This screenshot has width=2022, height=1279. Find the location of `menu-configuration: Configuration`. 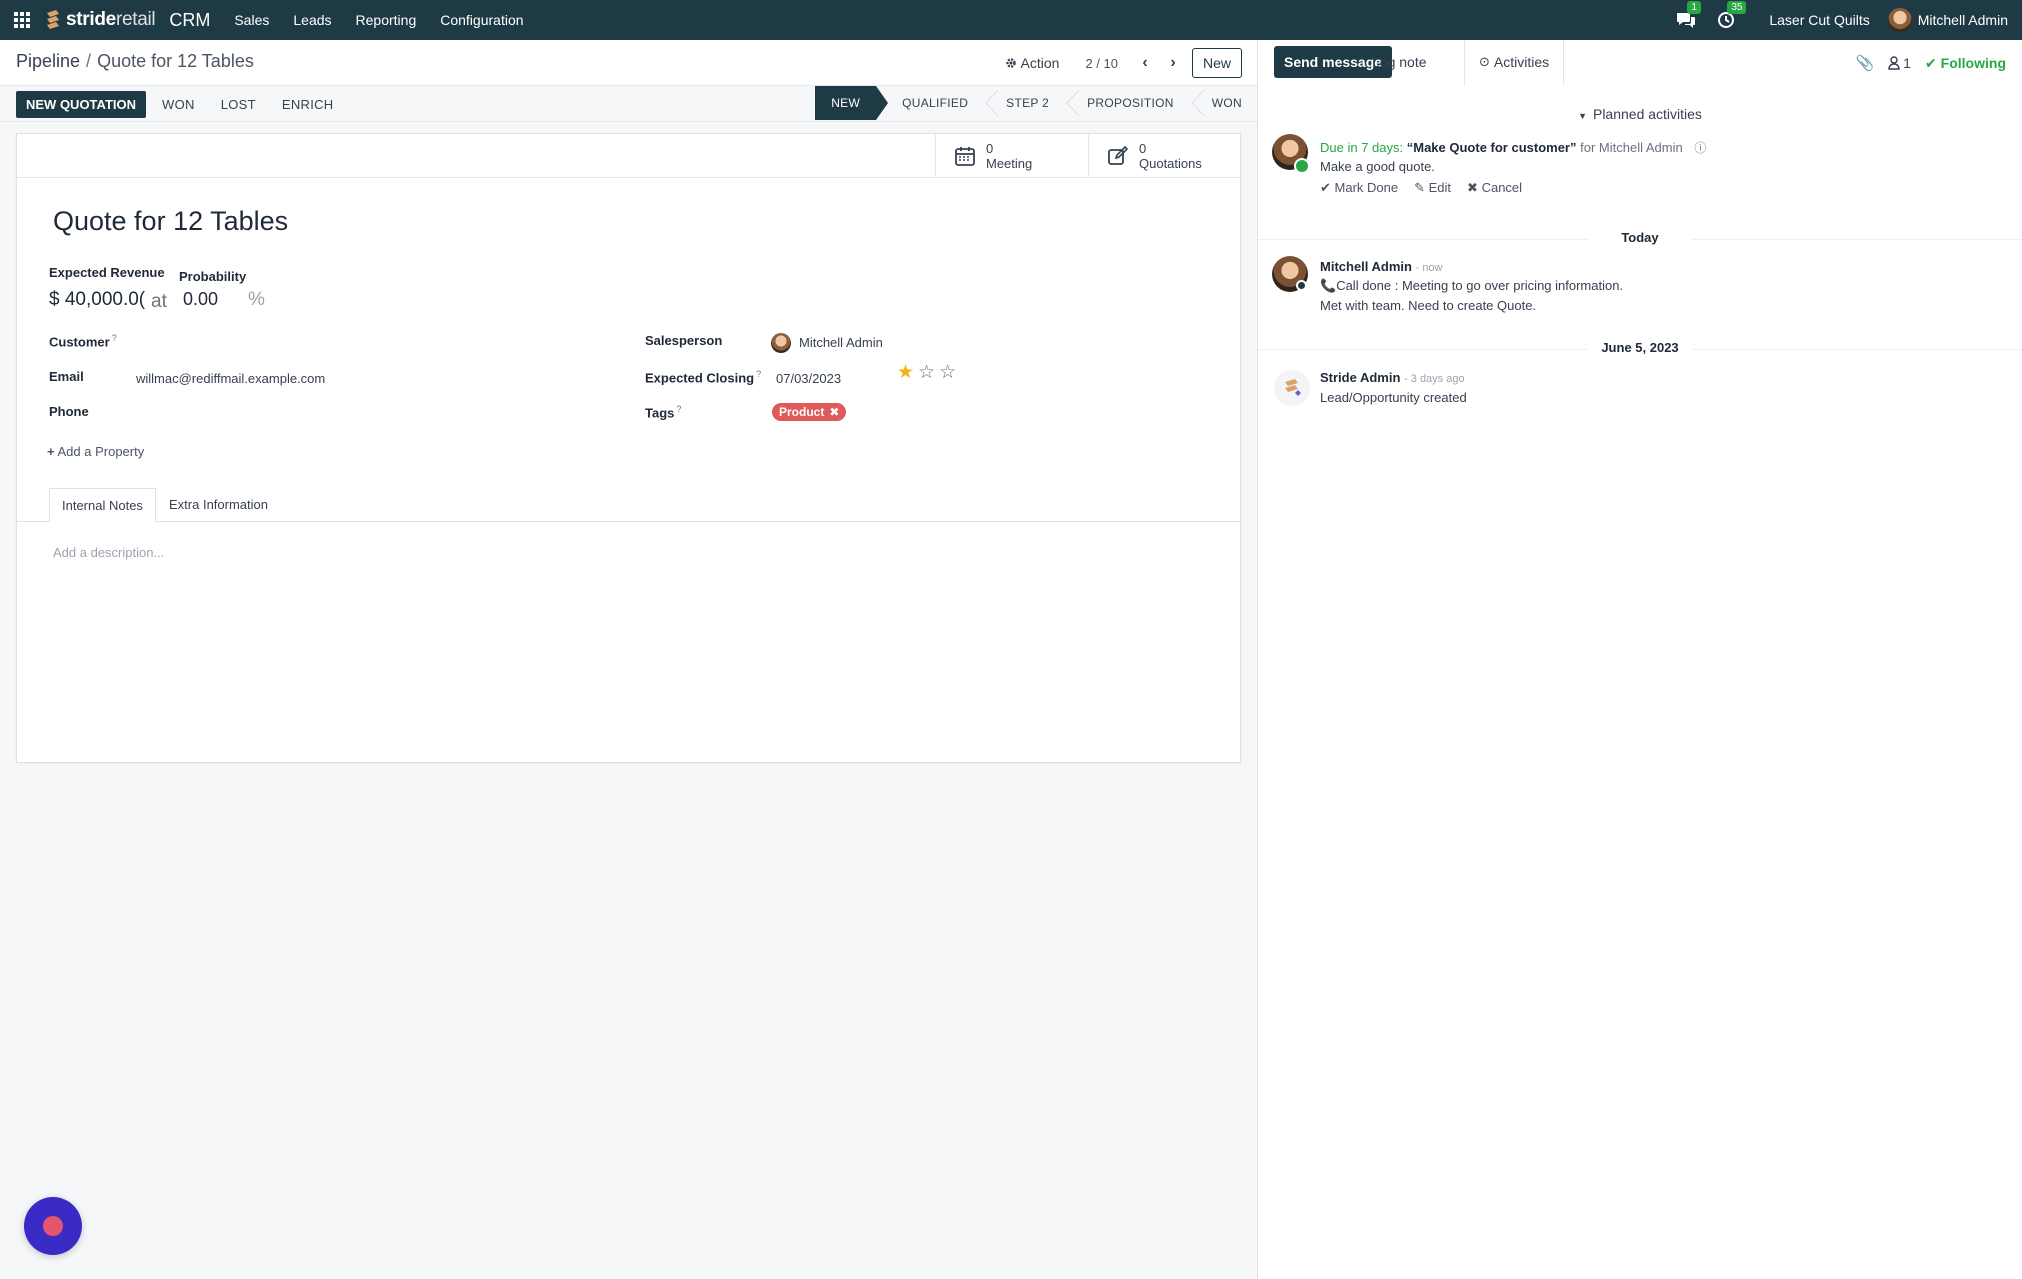

menu-configuration: Configuration is located at coordinates (481, 20).